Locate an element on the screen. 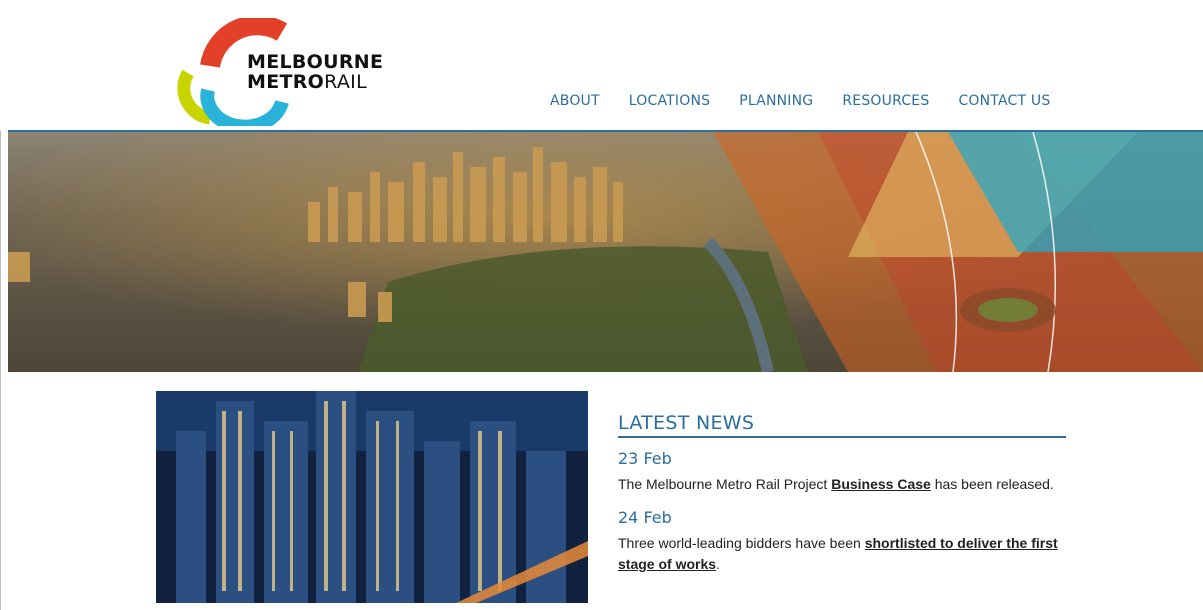 Image resolution: width=1203 pixels, height=610 pixels. logo-rail: RAIL is located at coordinates (345, 81).